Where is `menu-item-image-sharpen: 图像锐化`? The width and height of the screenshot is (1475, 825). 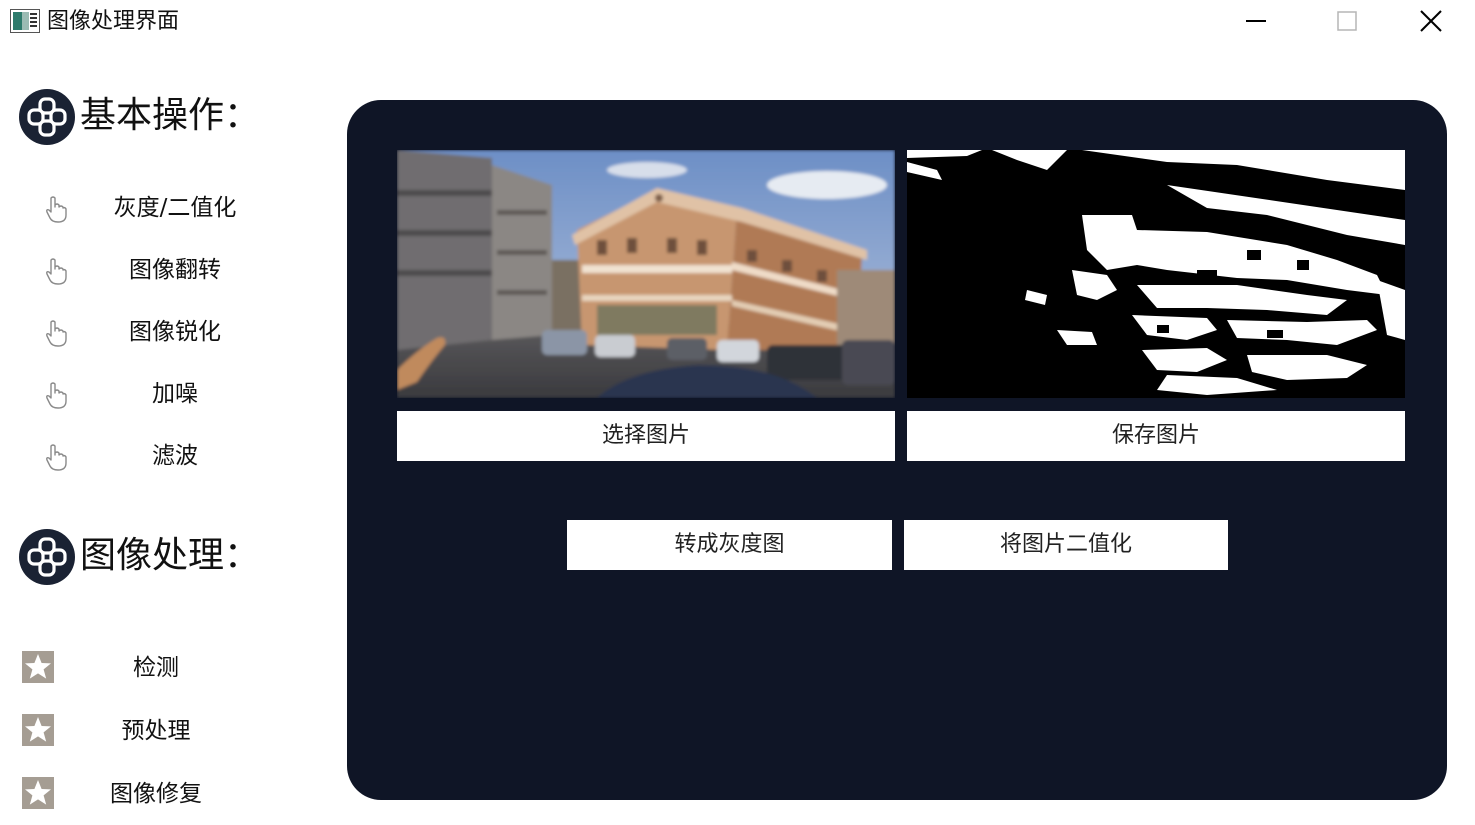 menu-item-image-sharpen: 图像锐化 is located at coordinates (160, 332).